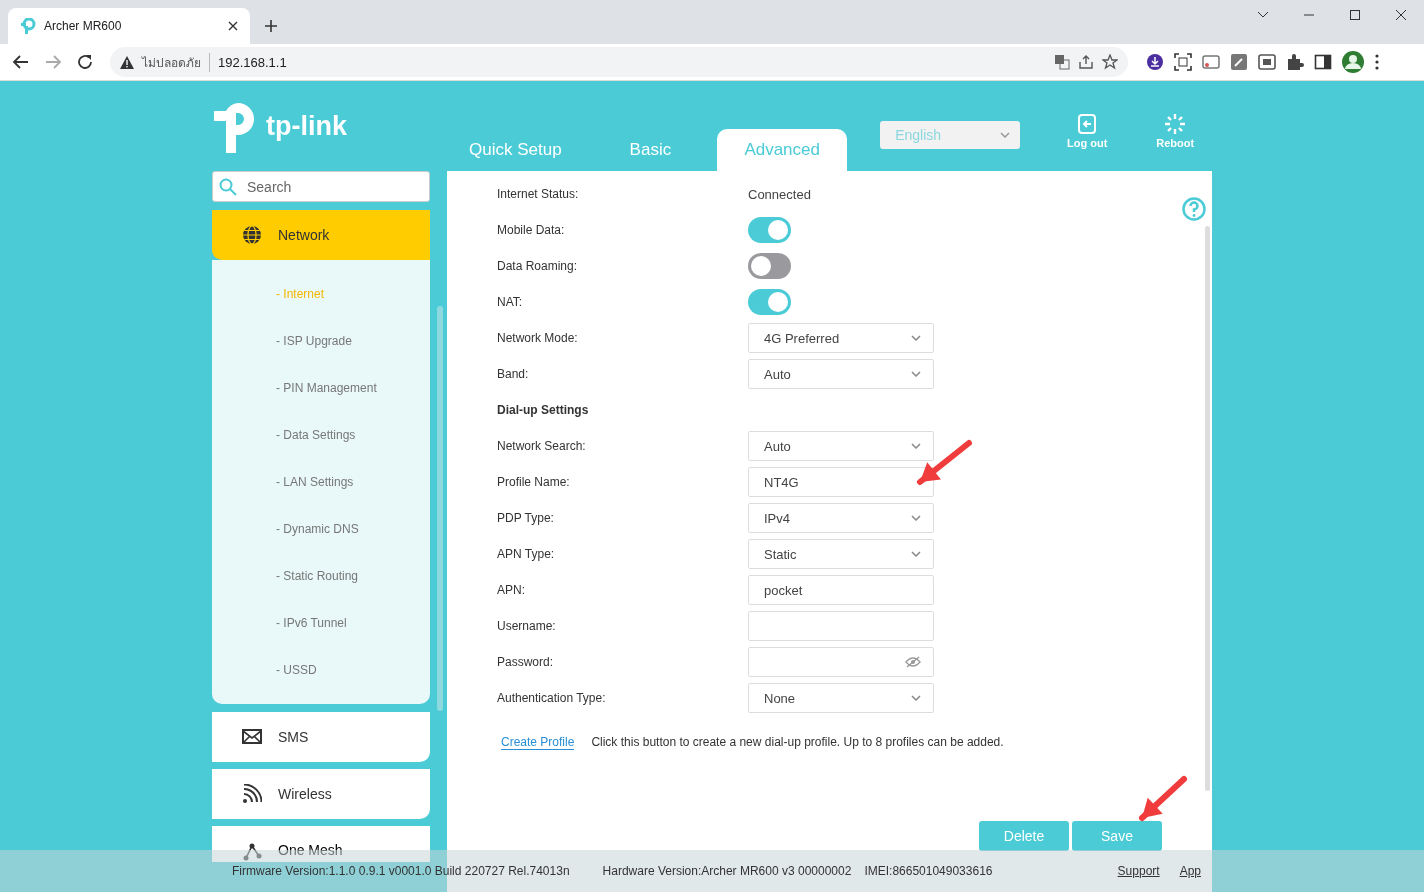  What do you see at coordinates (841, 338) in the screenshot?
I see `select-field: 4G Preferred` at bounding box center [841, 338].